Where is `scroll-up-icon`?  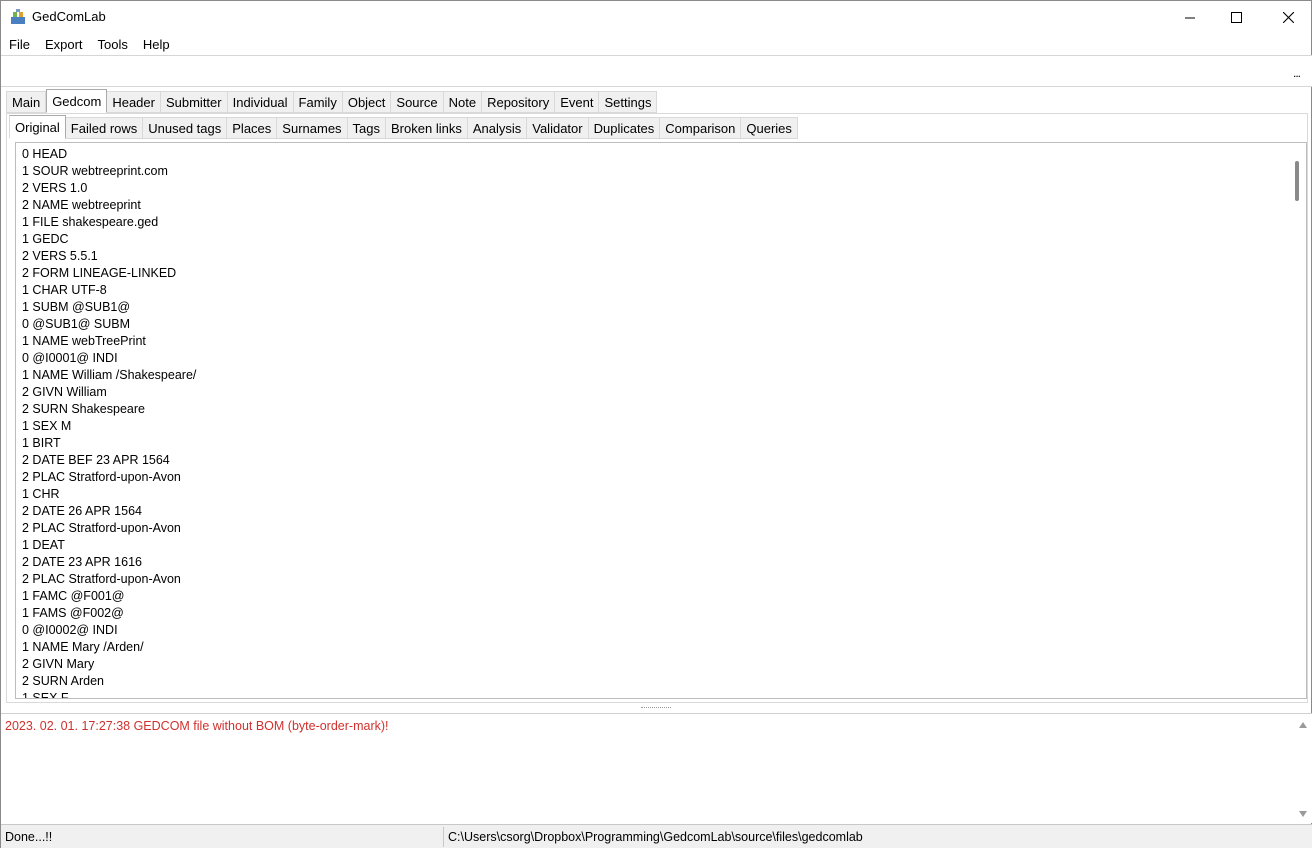
scroll-up-icon is located at coordinates (1303, 725).